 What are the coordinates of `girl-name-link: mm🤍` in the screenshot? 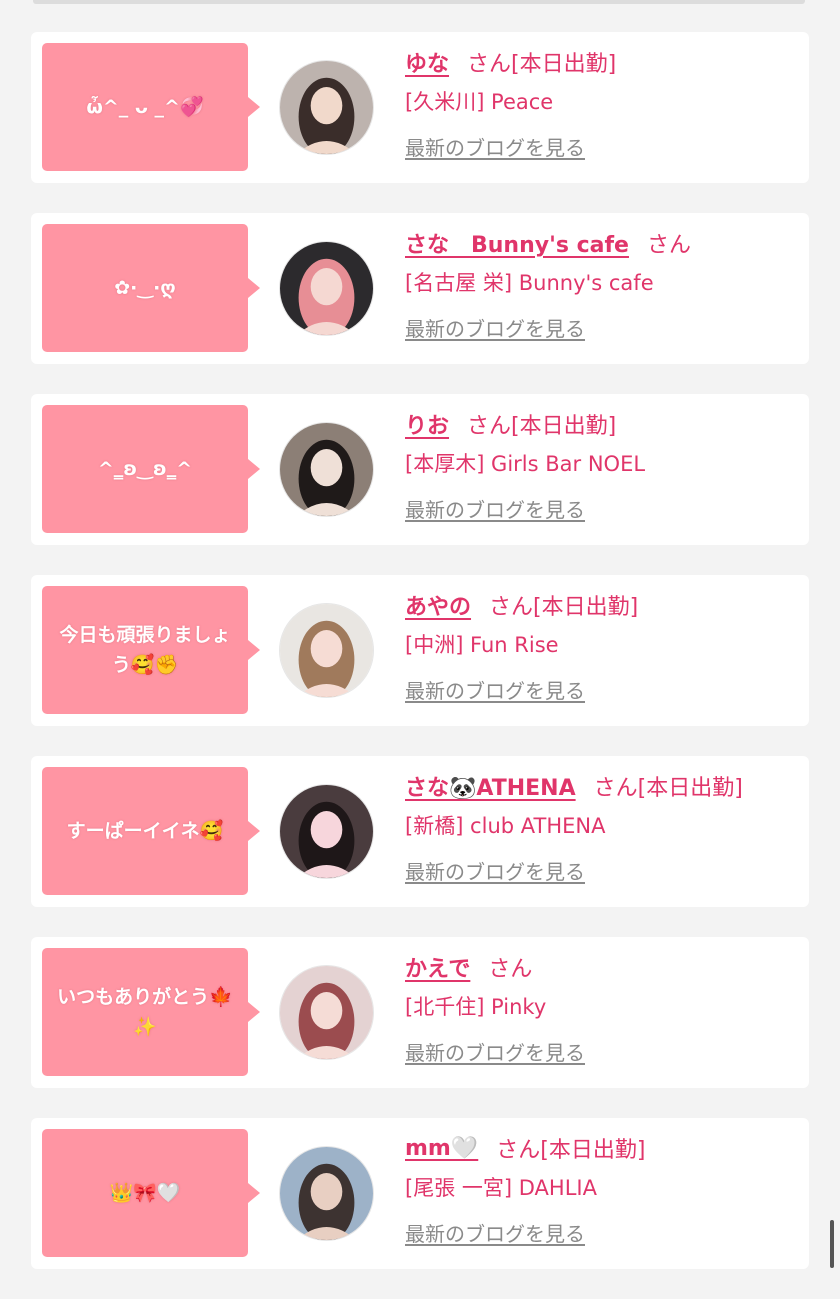 It's located at (441, 1148).